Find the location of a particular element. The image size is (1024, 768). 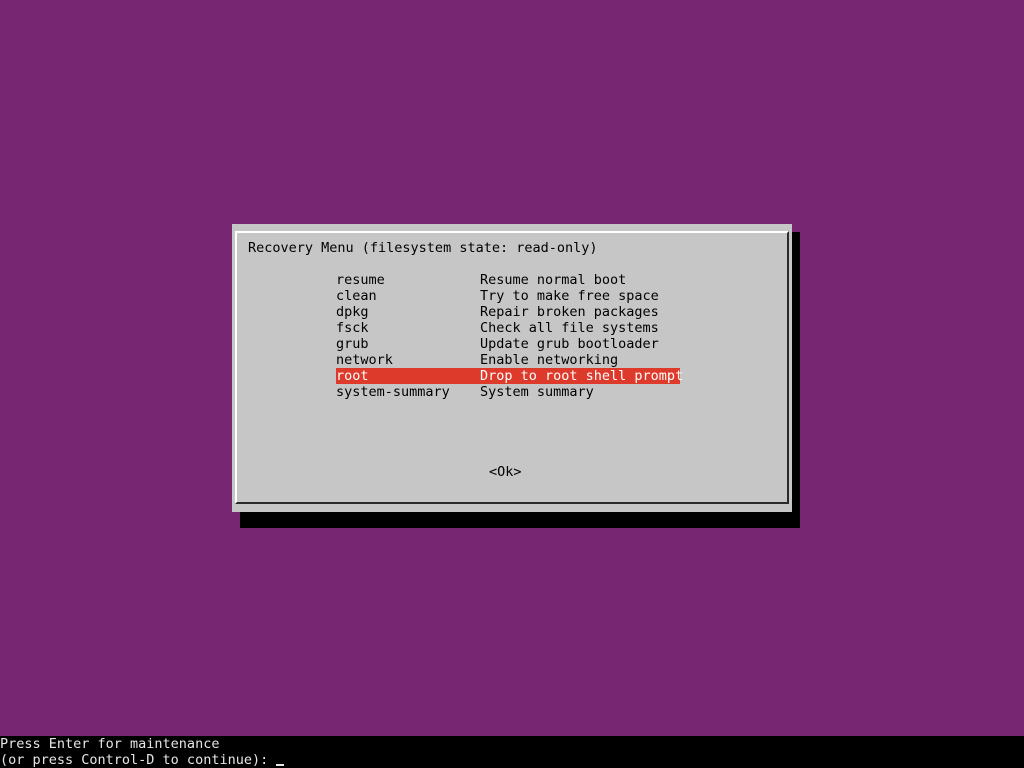

menu-item-network: network Enable networking is located at coordinates (508, 360).